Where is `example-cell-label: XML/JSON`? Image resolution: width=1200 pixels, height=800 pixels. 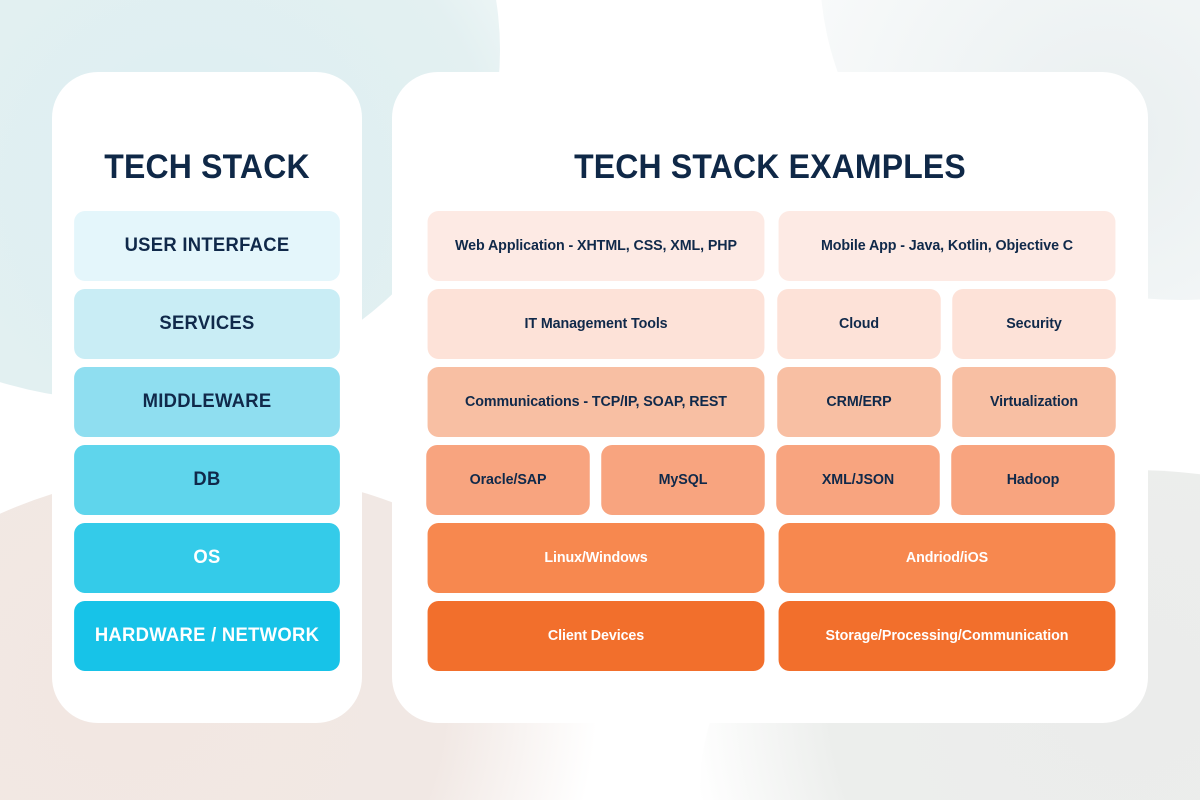 example-cell-label: XML/JSON is located at coordinates (858, 480).